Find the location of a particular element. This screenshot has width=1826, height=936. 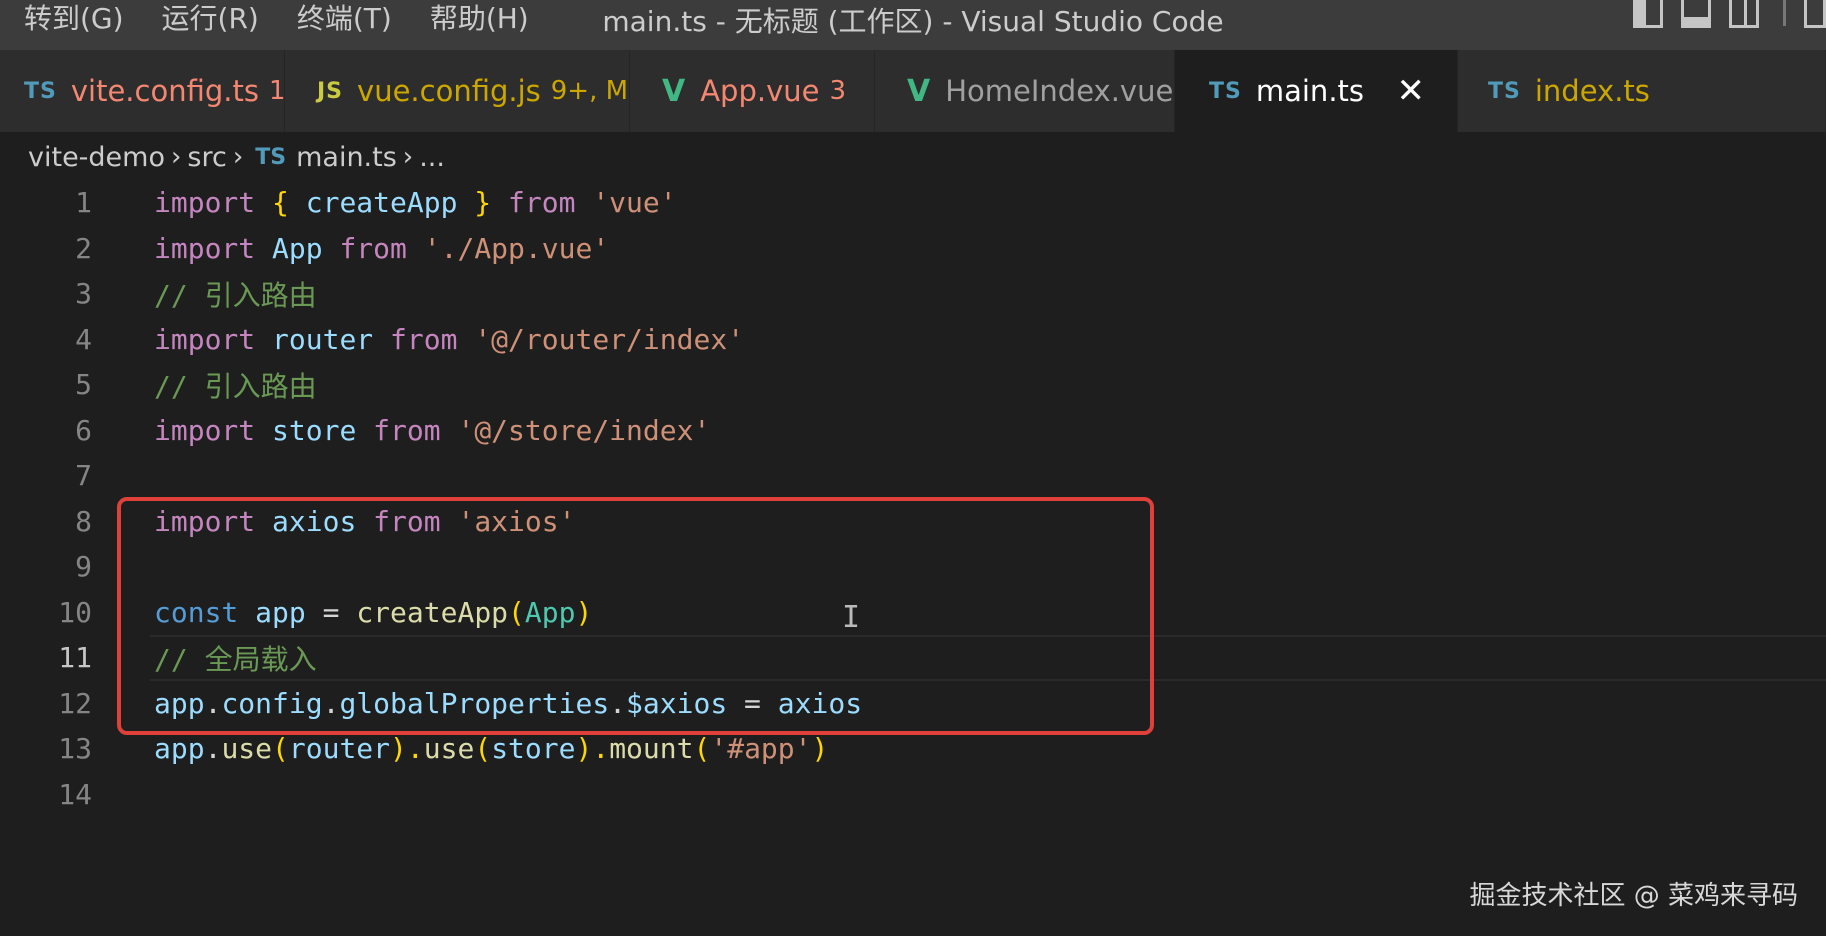

tab-app-vue: V App.vue 3 is located at coordinates (752, 91).